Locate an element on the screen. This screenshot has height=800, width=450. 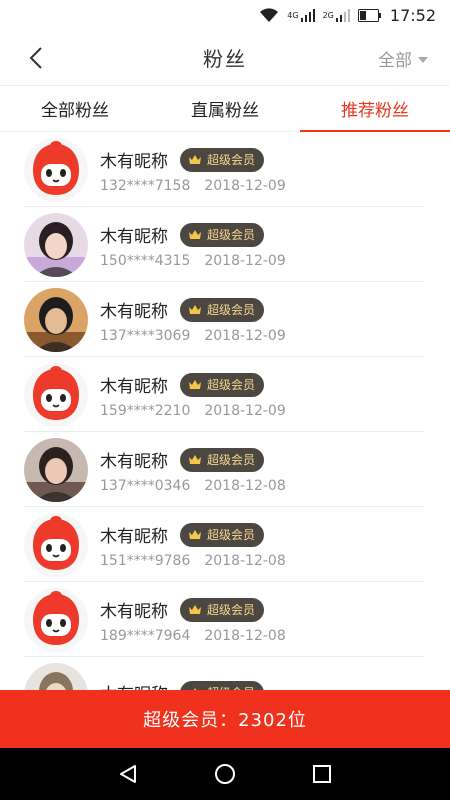
fan-list-item: 木有昵称 超级会员 150****4315 2018-12-09 is located at coordinates (225, 244).